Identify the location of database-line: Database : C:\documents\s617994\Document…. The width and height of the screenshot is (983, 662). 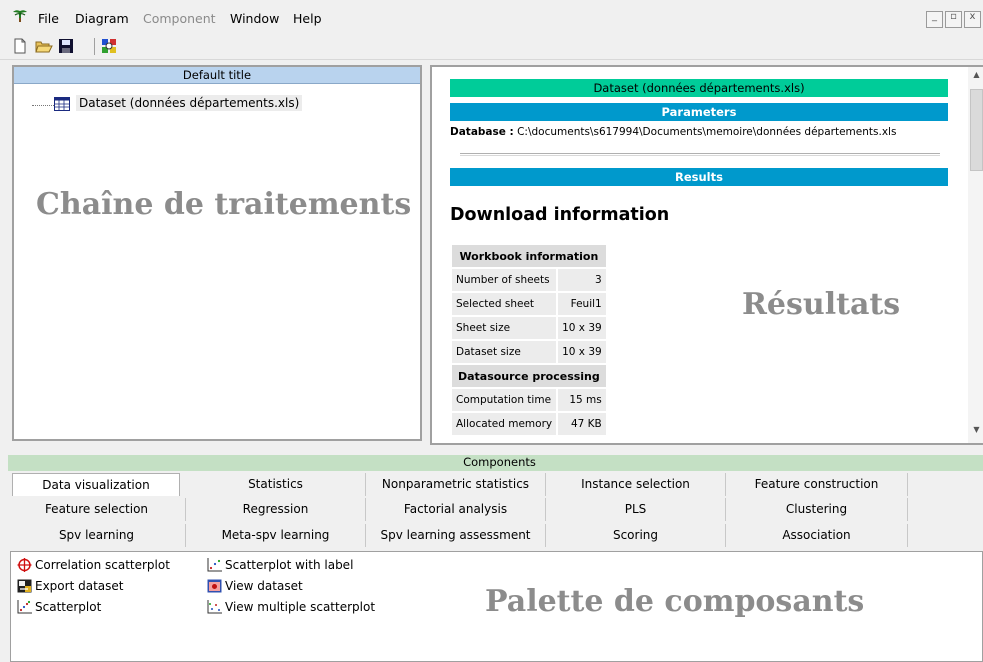
(673, 132).